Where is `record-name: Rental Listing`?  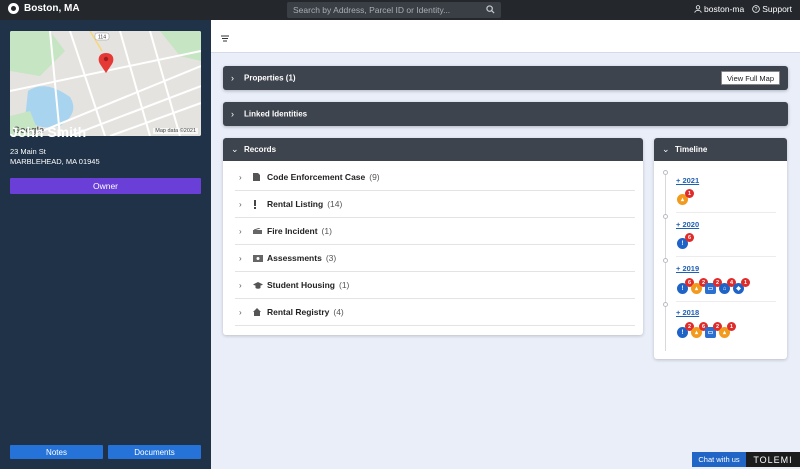
record-name: Rental Listing is located at coordinates (295, 204).